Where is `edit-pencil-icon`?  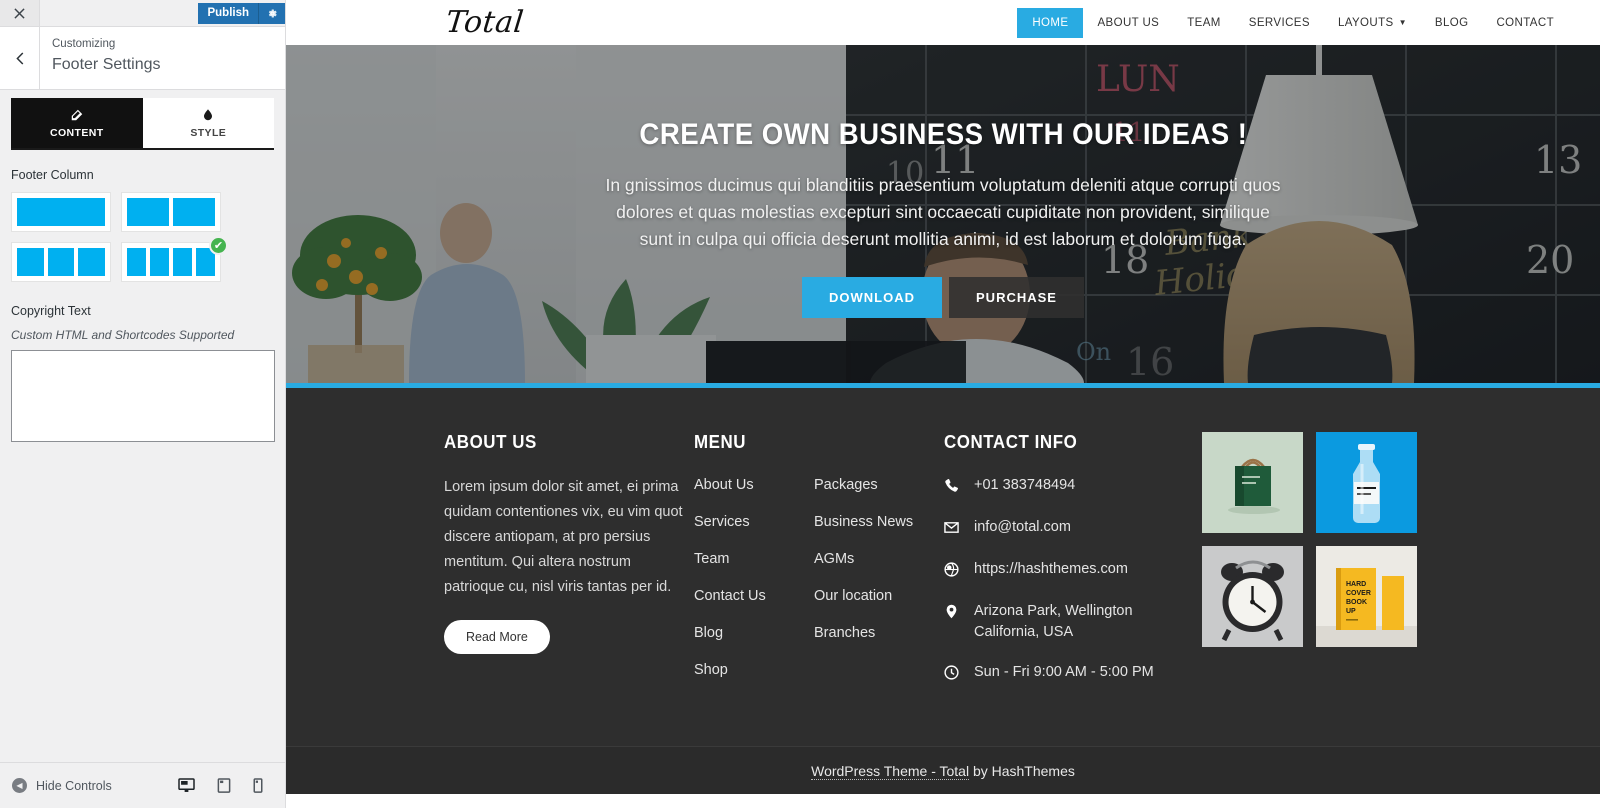 edit-pencil-icon is located at coordinates (77, 115).